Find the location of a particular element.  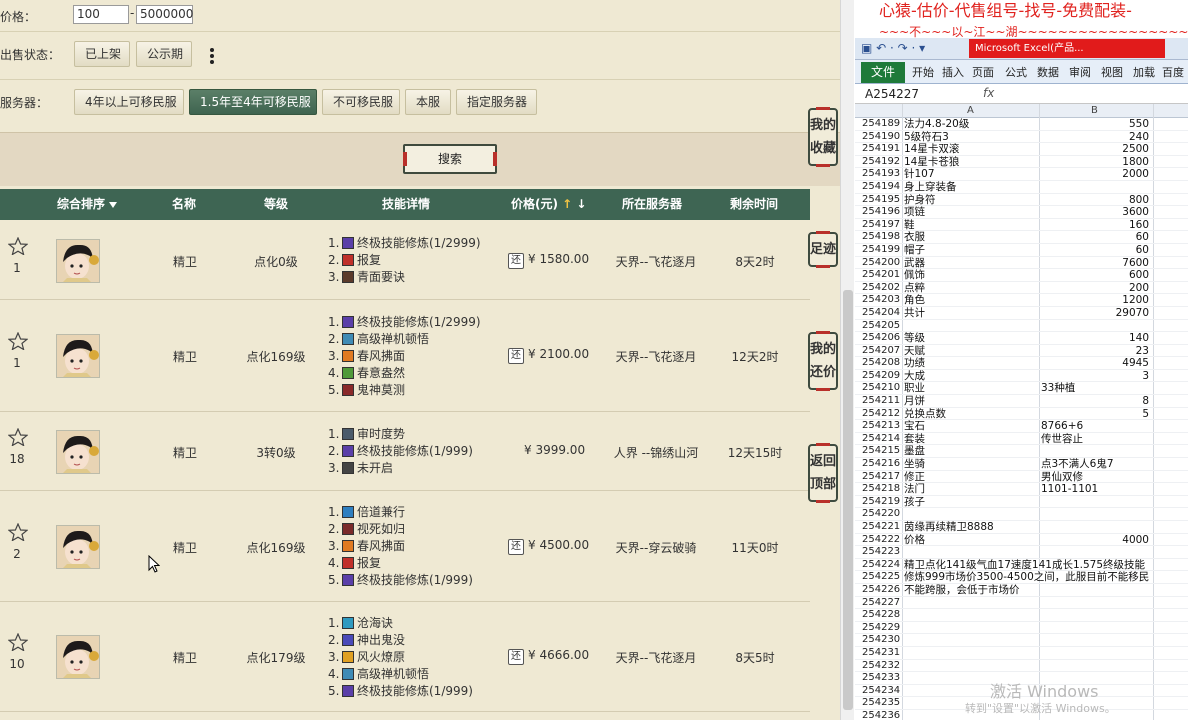

row-number: 254200 is located at coordinates (882, 263).